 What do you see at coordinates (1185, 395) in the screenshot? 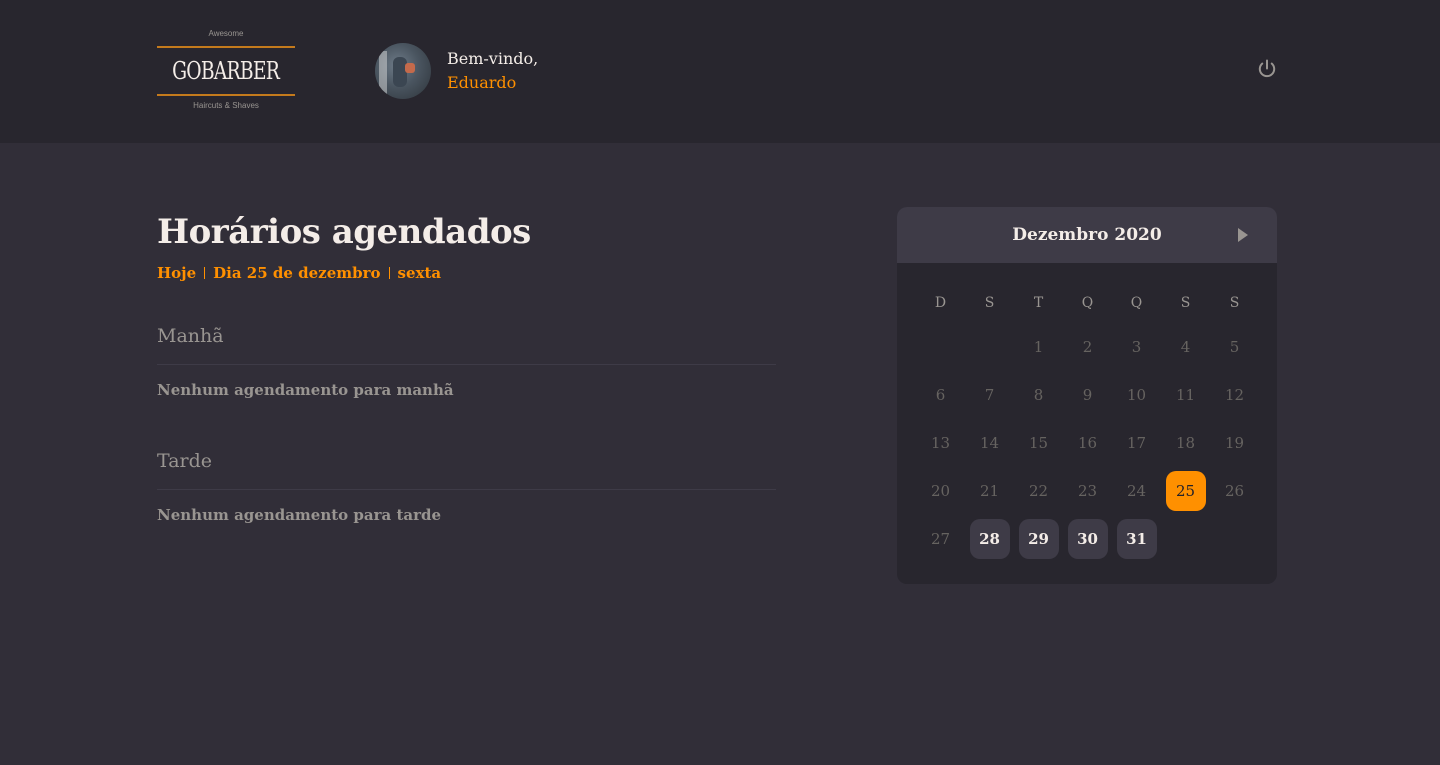
I see `calendar-day-disabled: 11` at bounding box center [1185, 395].